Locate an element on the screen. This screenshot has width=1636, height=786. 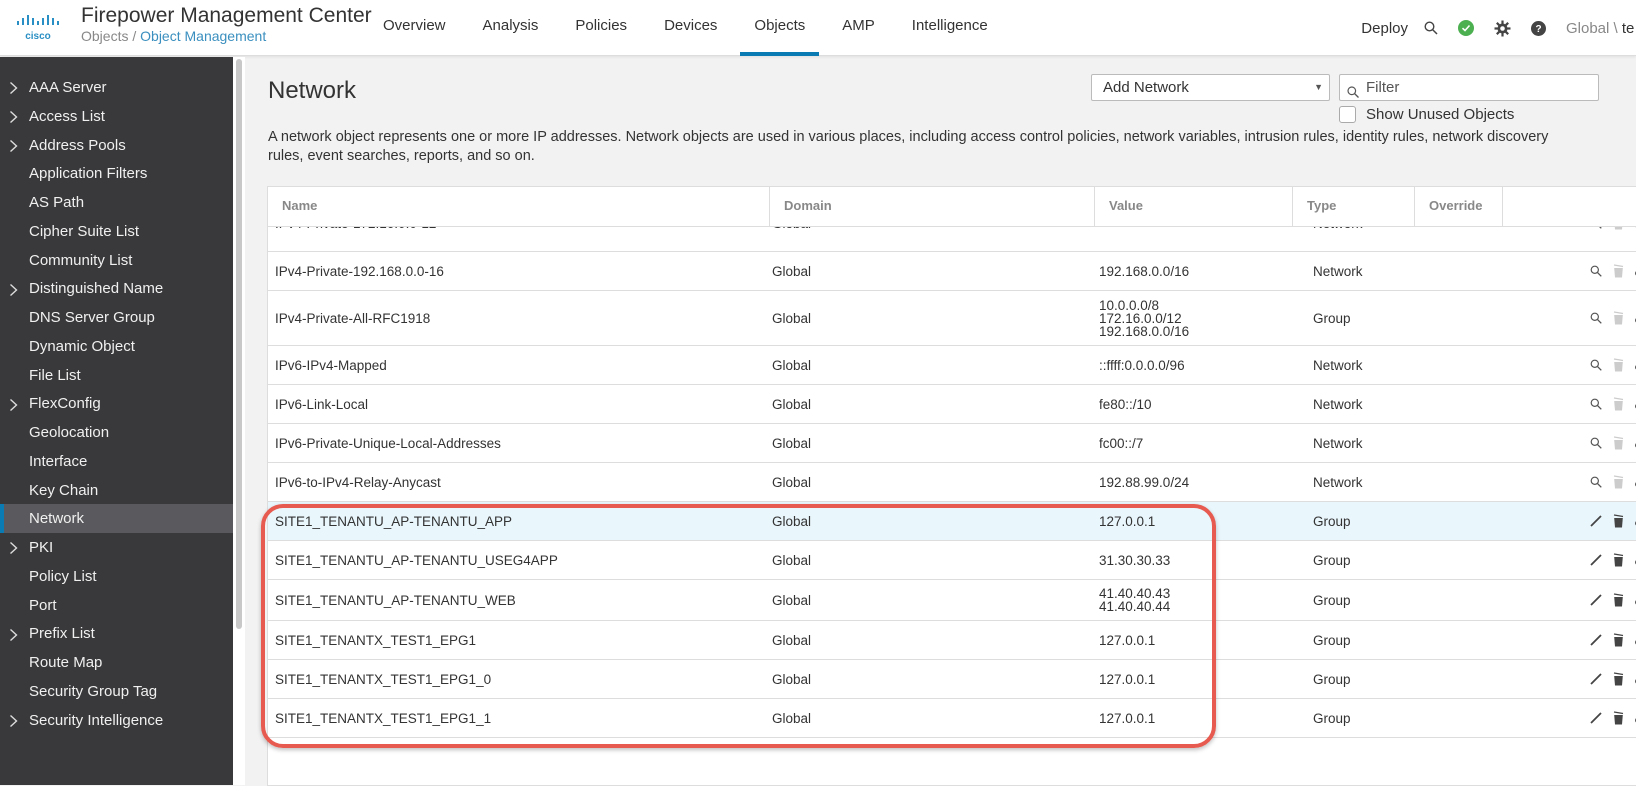
sidebar-item-flexconfig: FlexConfig is located at coordinates (116, 403).